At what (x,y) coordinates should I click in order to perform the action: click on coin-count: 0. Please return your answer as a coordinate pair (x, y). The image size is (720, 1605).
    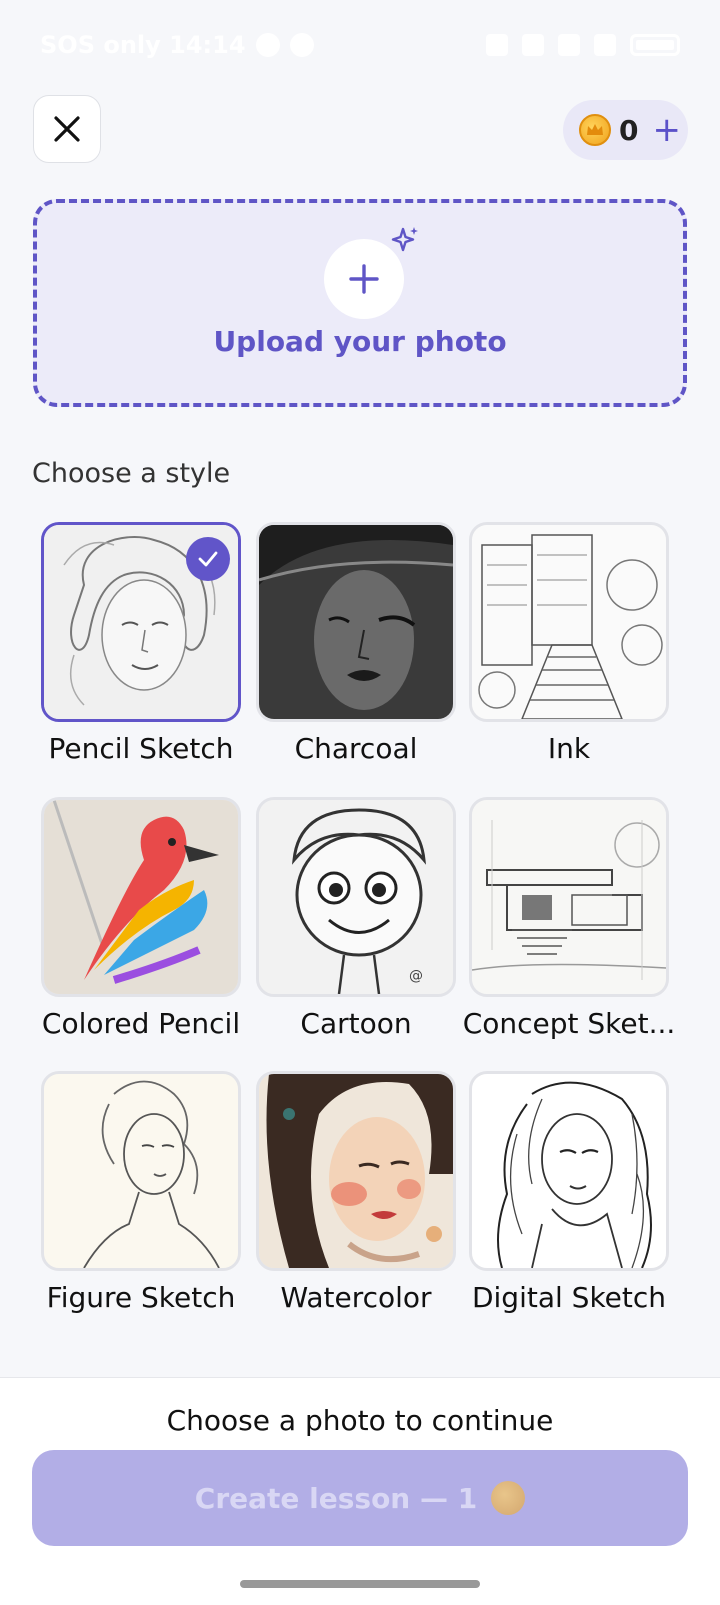
    Looking at the image, I should click on (629, 130).